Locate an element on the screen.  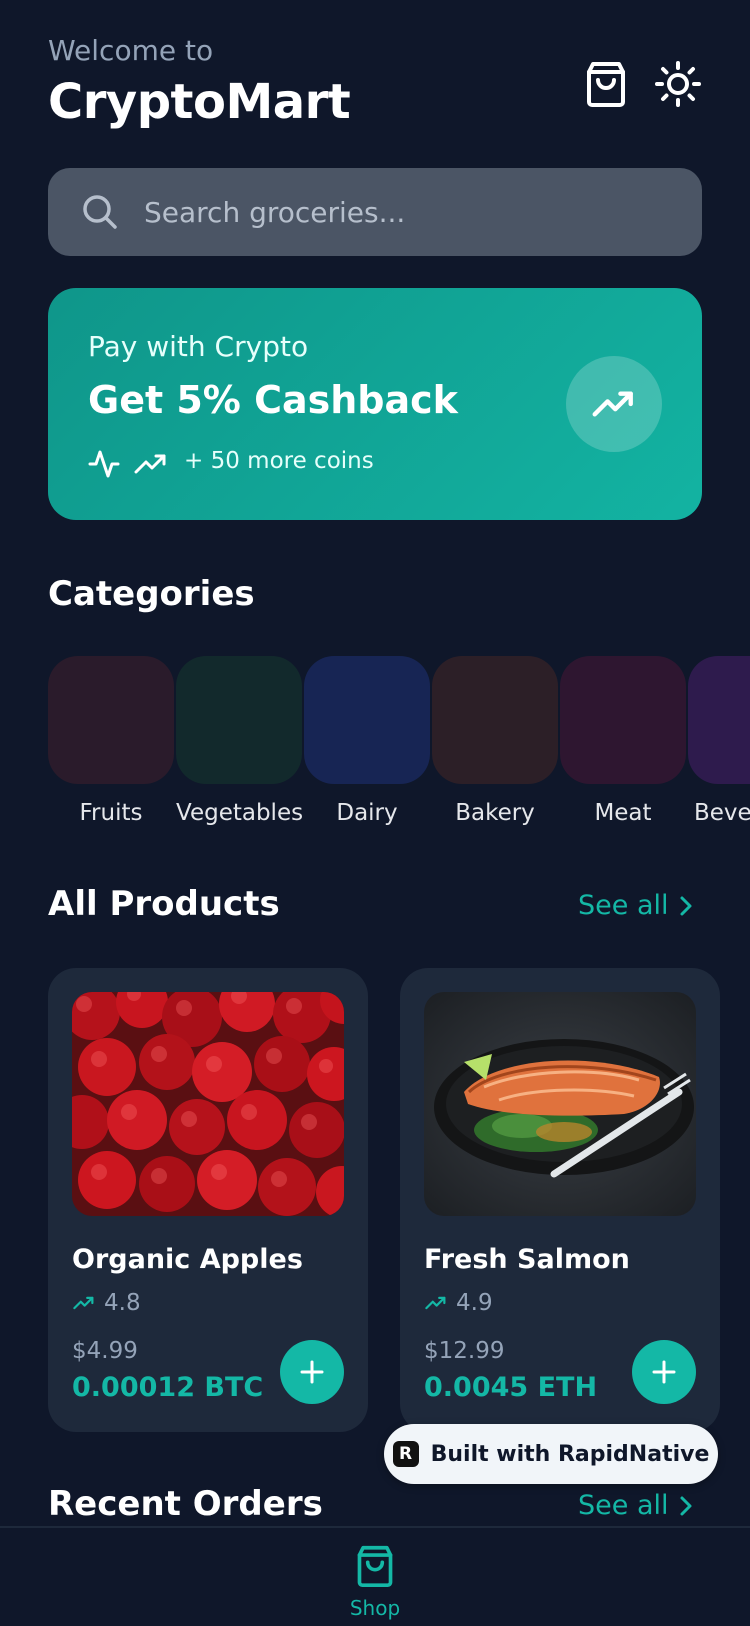
promo-title: Get 5% Cashback is located at coordinates (273, 400).